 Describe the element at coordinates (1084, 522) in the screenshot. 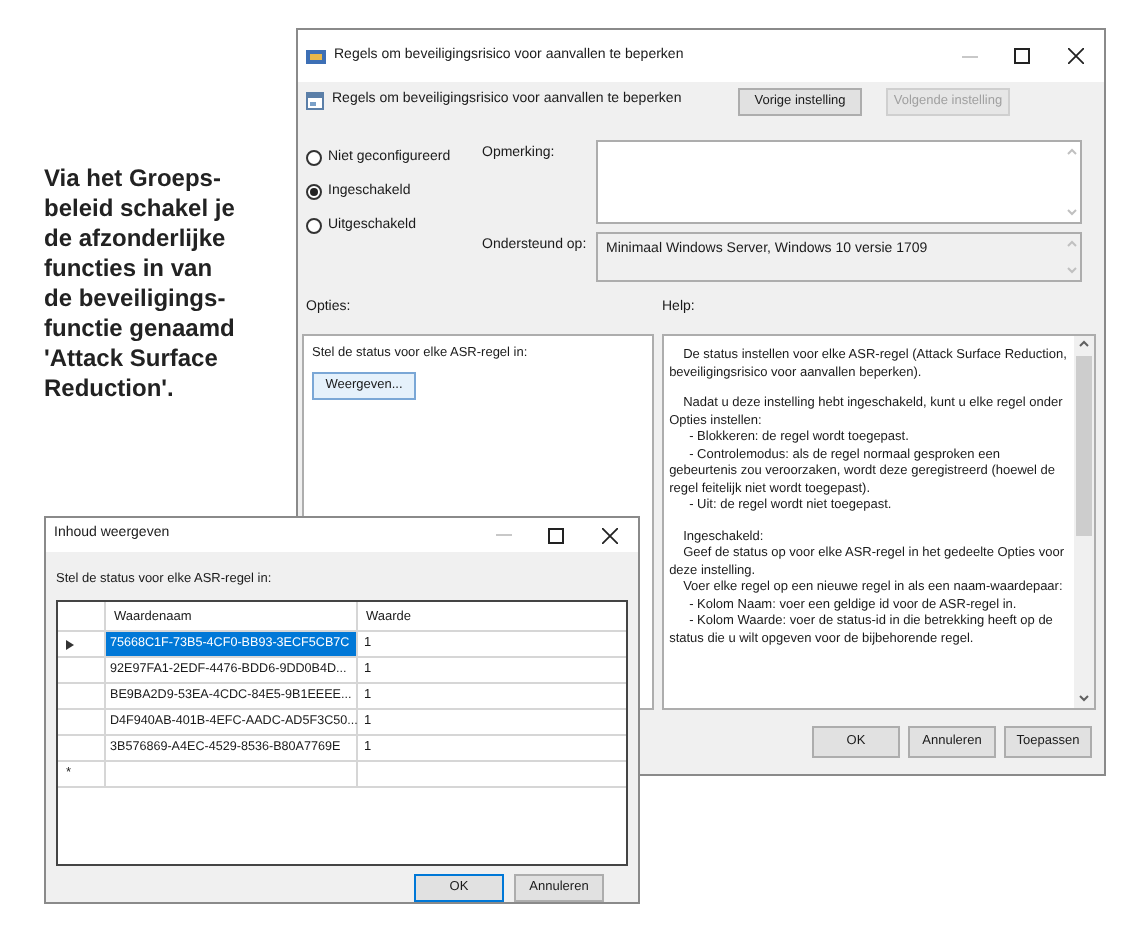

I see `scrollbar-icon` at that location.